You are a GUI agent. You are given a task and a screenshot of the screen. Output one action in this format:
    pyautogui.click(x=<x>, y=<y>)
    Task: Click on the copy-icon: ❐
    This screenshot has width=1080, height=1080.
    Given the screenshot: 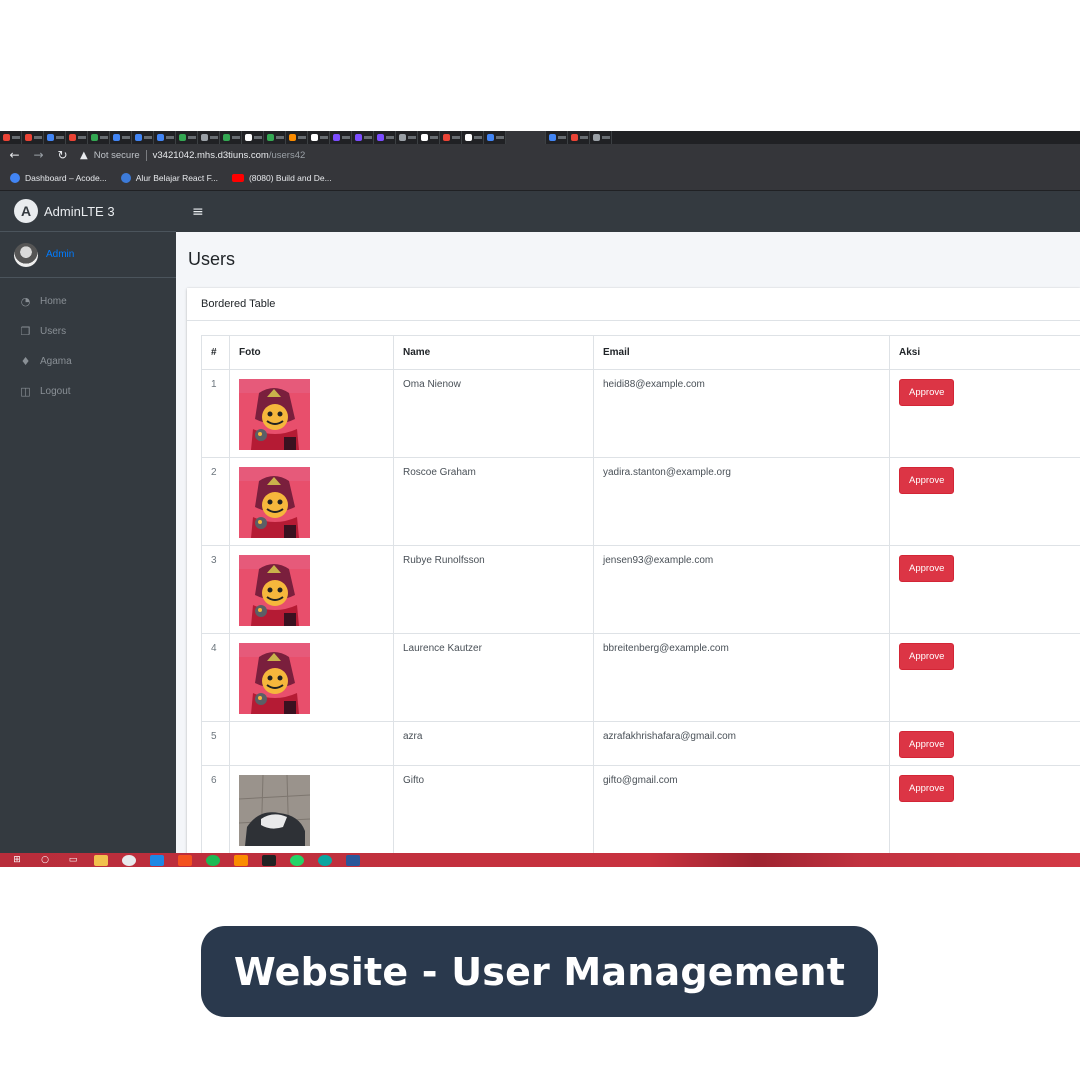 What is the action you would take?
    pyautogui.click(x=25, y=331)
    